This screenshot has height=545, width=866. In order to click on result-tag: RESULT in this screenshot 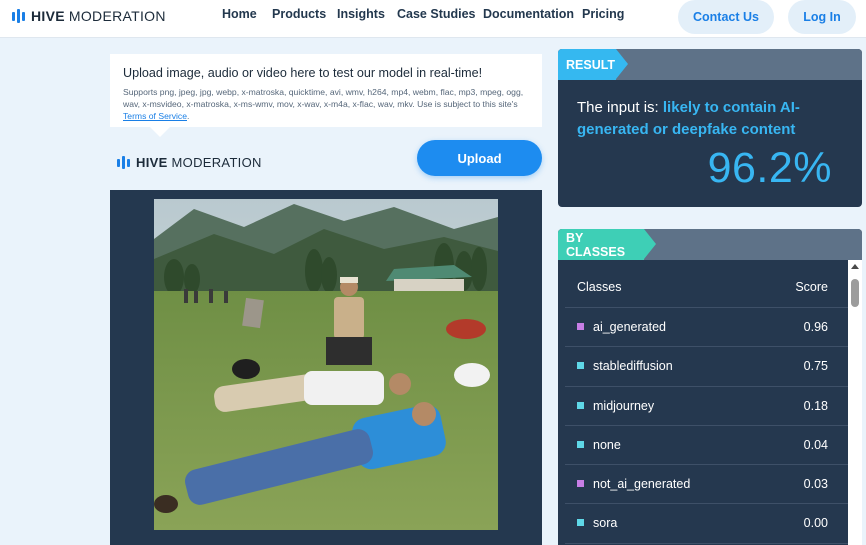, I will do `click(593, 64)`.